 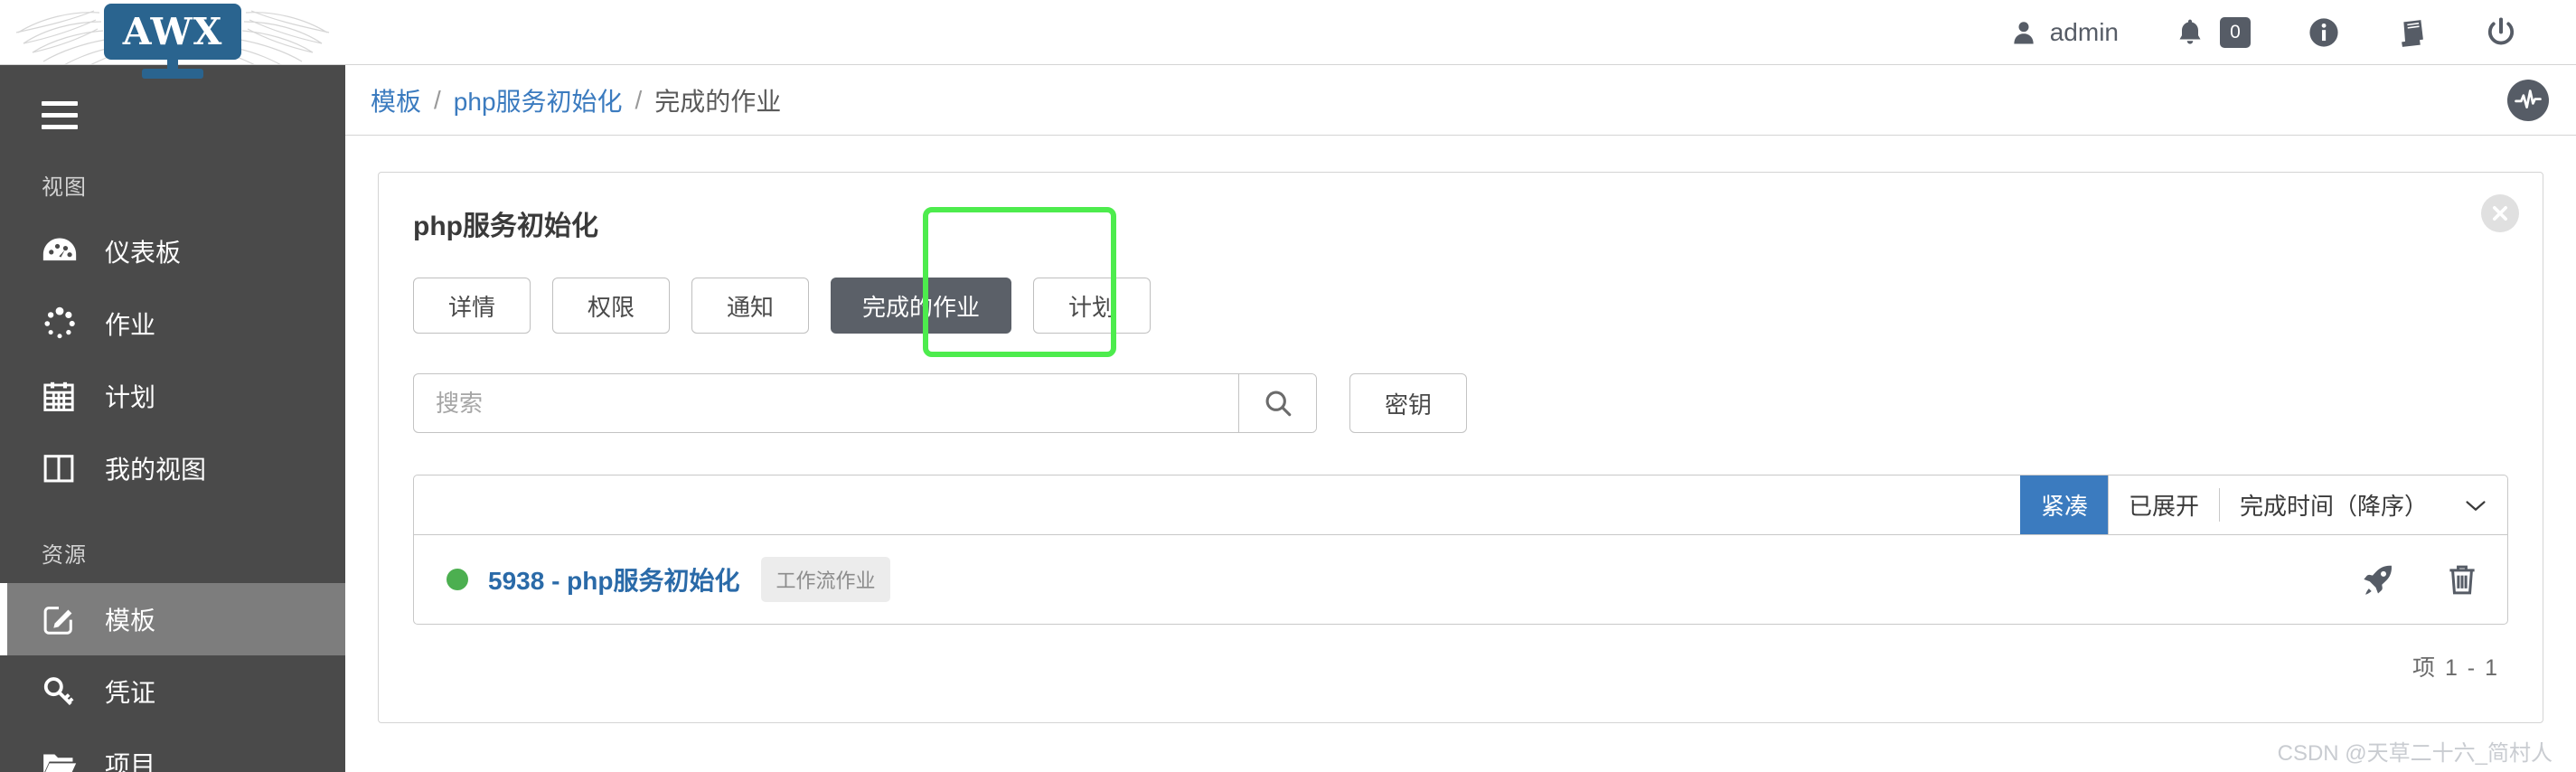 What do you see at coordinates (2455, 668) in the screenshot?
I see `pagination-text: 项 1 - 1` at bounding box center [2455, 668].